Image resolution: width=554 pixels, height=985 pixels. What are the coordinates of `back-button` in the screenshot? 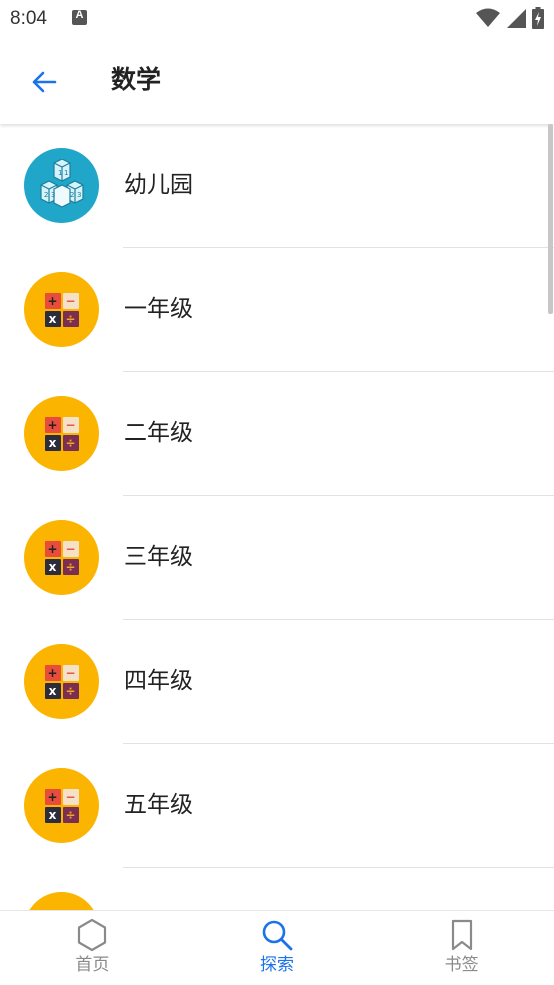 It's located at (44, 82).